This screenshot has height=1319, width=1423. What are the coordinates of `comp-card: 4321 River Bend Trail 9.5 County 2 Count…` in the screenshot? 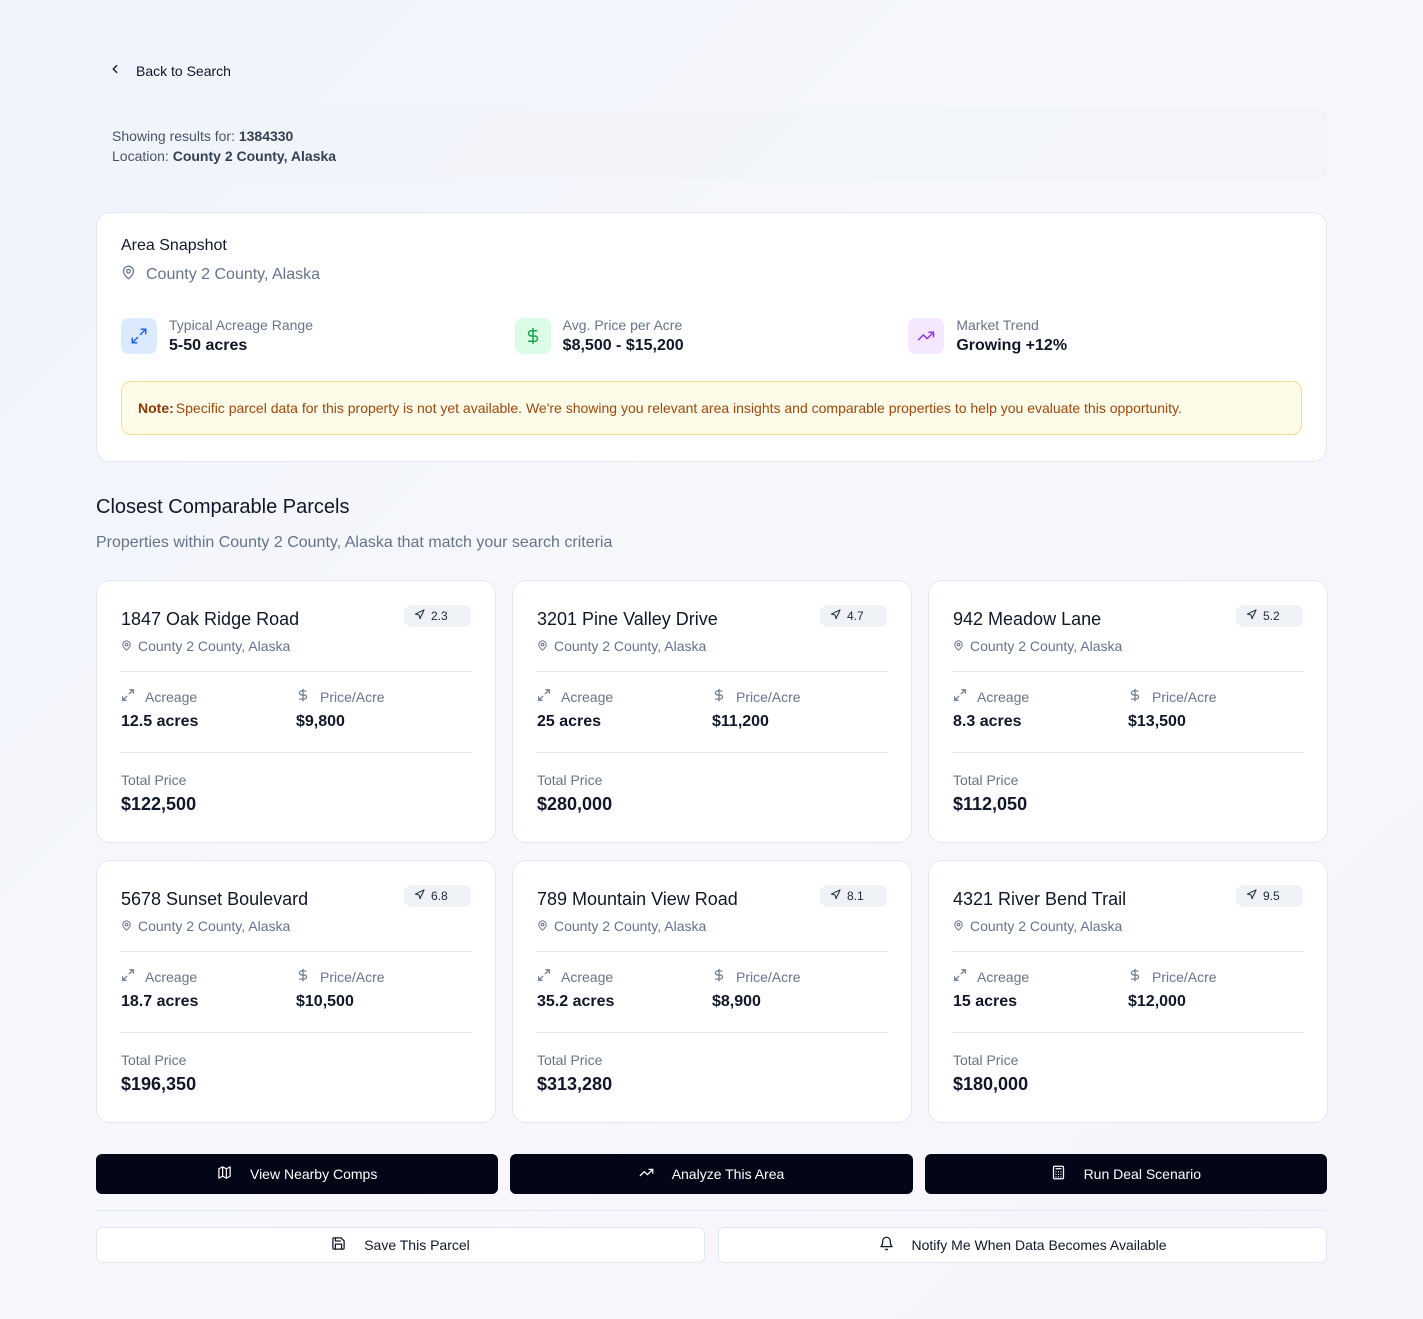 It's located at (1128, 991).